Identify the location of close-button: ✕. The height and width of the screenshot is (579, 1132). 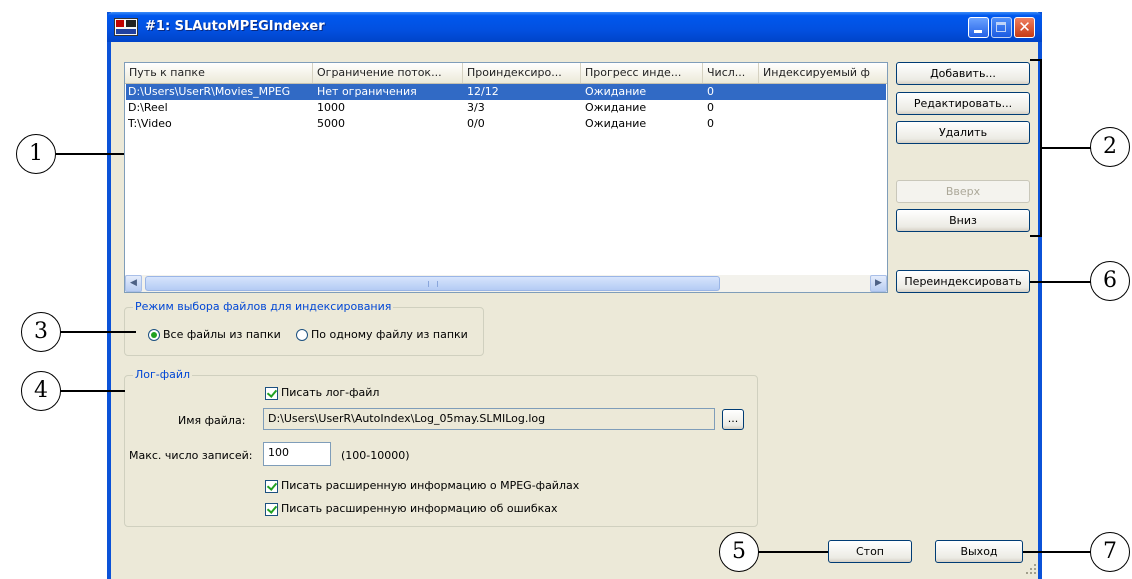
(1024, 27).